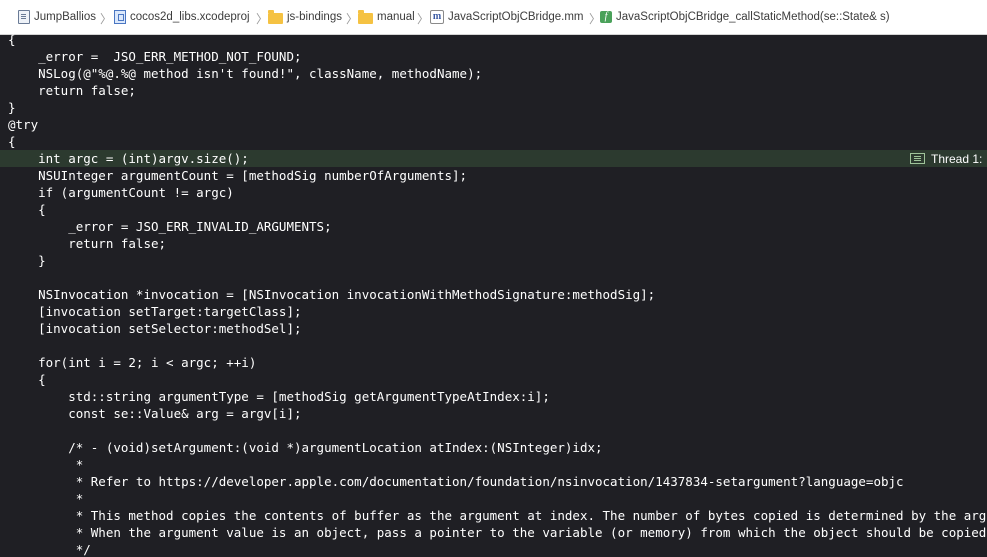  I want to click on document-icon, so click(24, 17).